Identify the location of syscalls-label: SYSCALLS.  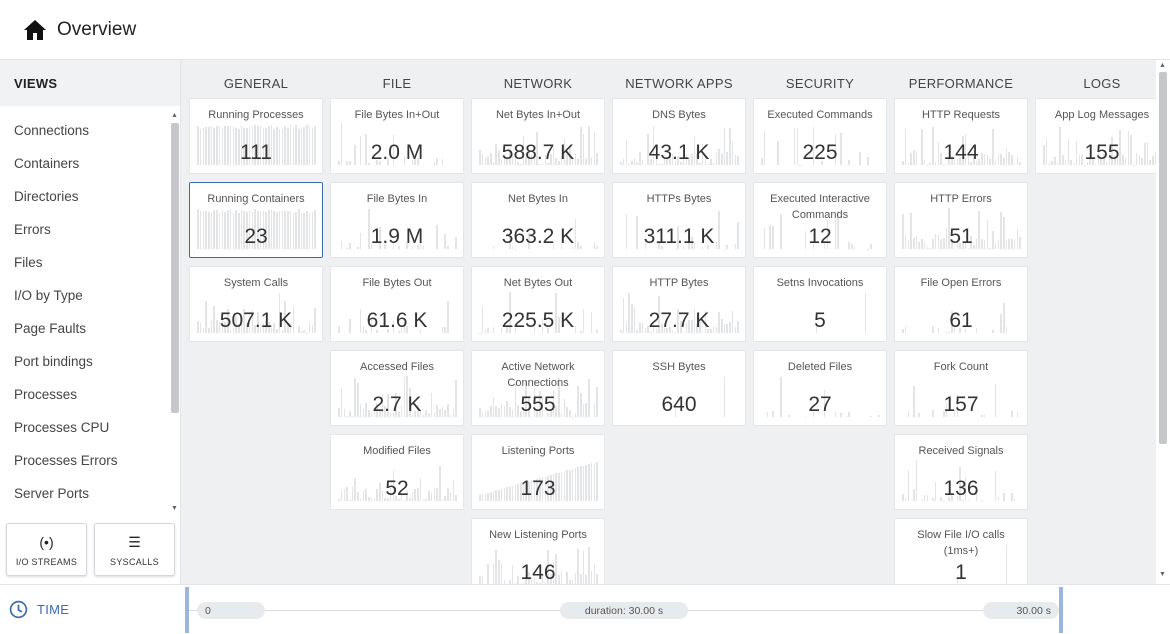
(134, 561).